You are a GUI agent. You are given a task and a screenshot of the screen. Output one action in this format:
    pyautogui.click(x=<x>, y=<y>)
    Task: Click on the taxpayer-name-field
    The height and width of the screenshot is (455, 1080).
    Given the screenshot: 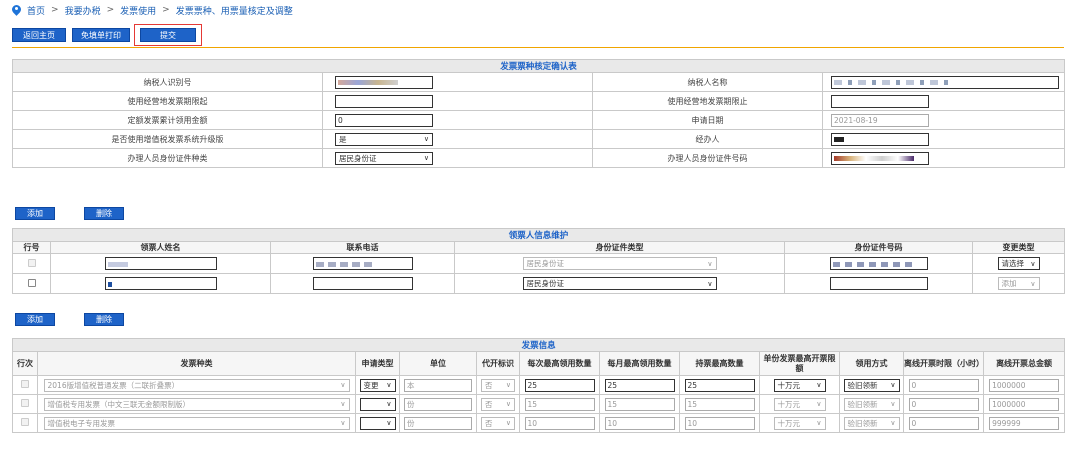 What is the action you would take?
    pyautogui.click(x=945, y=82)
    